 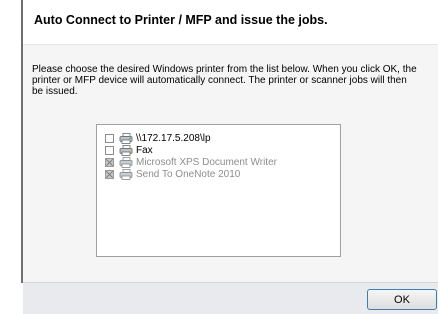 I want to click on printer-xps-checkbox, so click(x=109, y=162).